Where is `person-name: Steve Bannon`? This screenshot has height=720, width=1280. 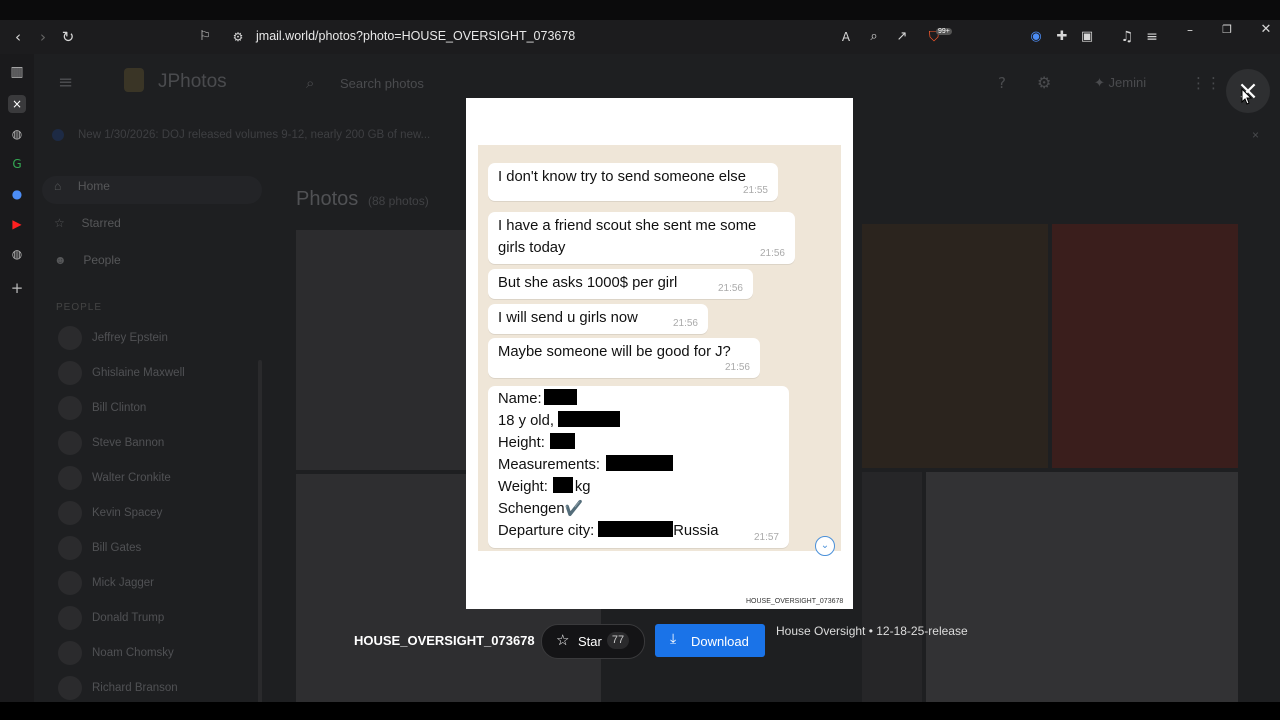 person-name: Steve Bannon is located at coordinates (128, 443).